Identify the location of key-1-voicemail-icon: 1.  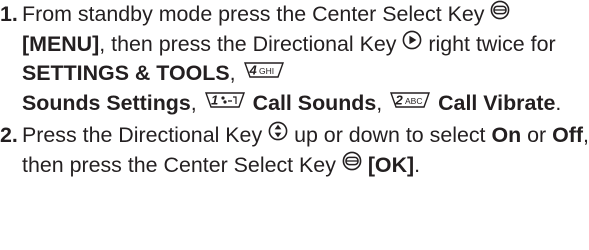
(225, 102).